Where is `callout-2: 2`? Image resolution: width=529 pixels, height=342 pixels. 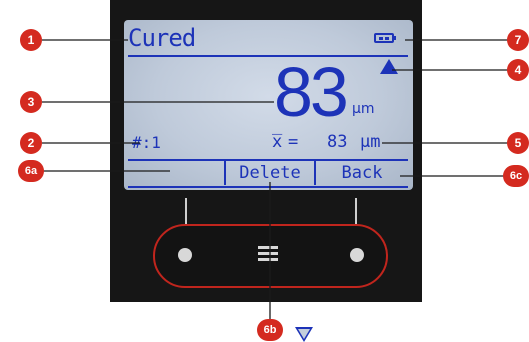 callout-2: 2 is located at coordinates (31, 143).